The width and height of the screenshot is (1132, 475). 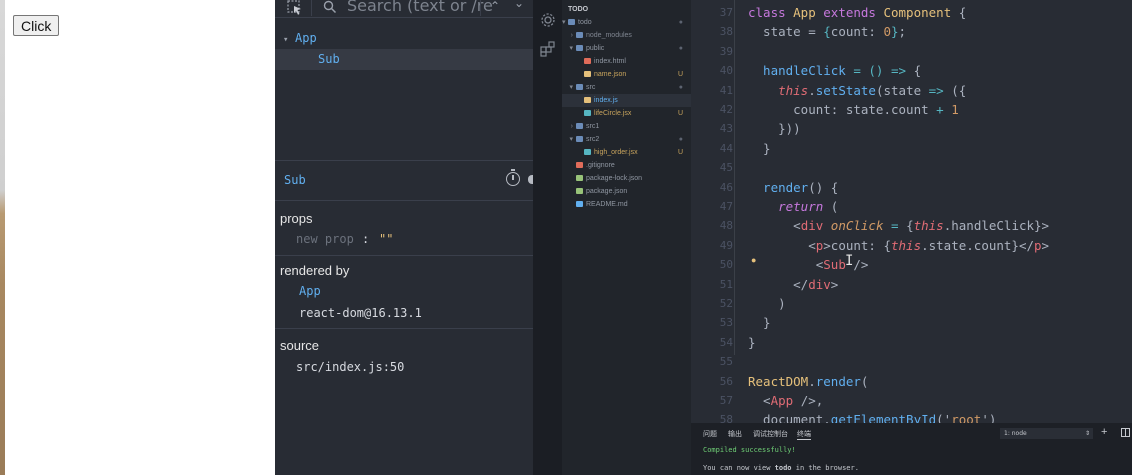 I want to click on new-prop-value: "", so click(x=386, y=239).